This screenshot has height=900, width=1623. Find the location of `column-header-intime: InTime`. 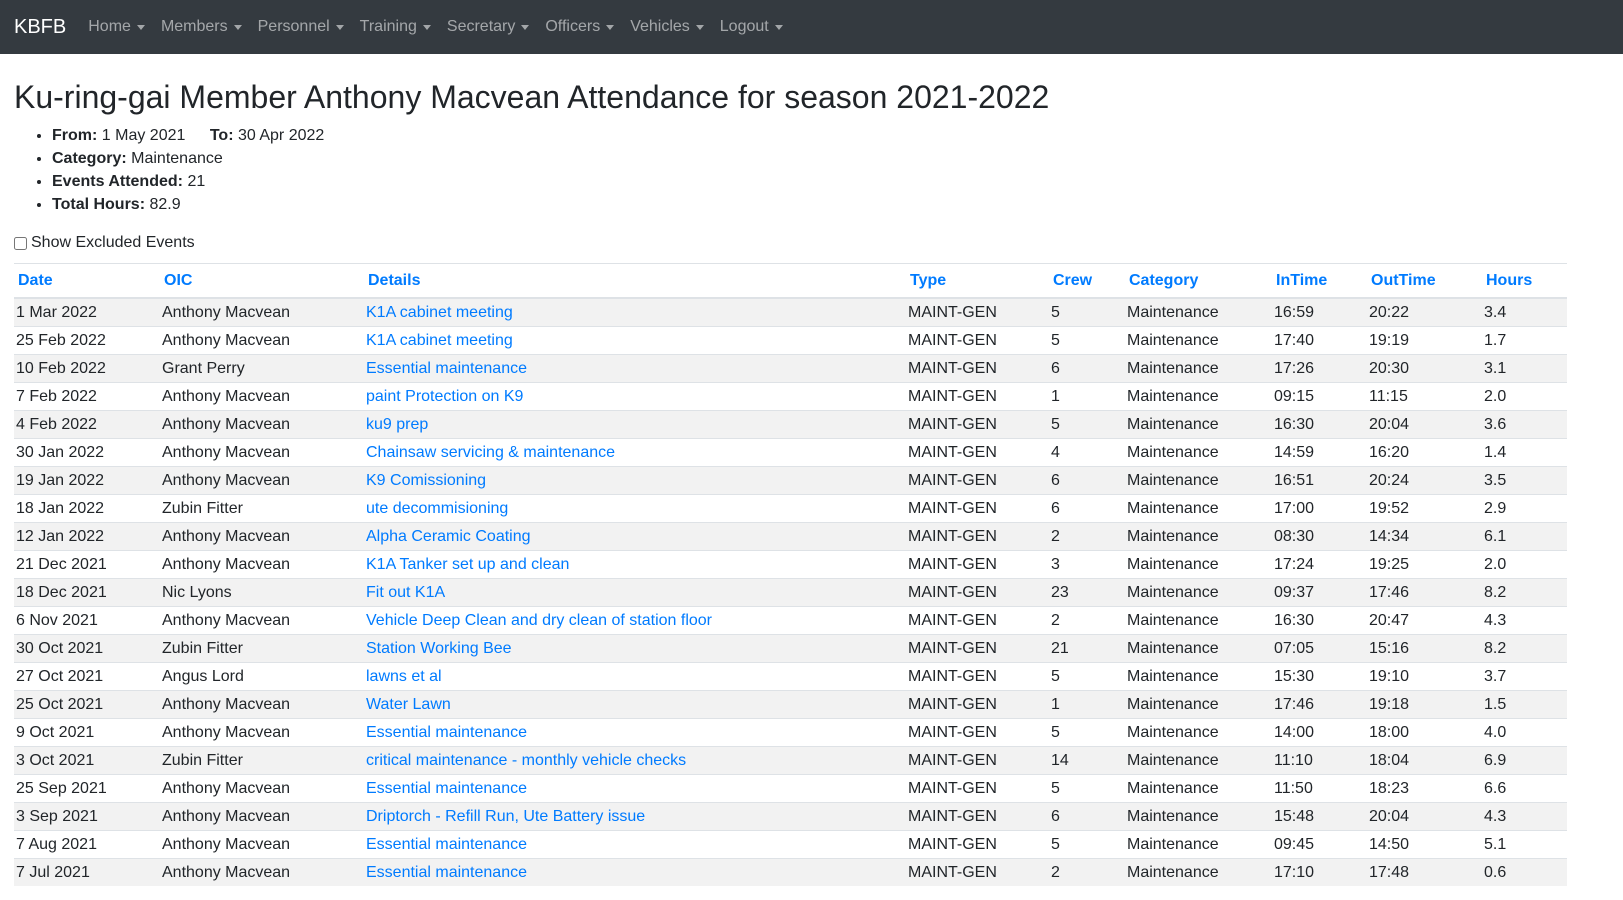

column-header-intime: InTime is located at coordinates (1319, 281).